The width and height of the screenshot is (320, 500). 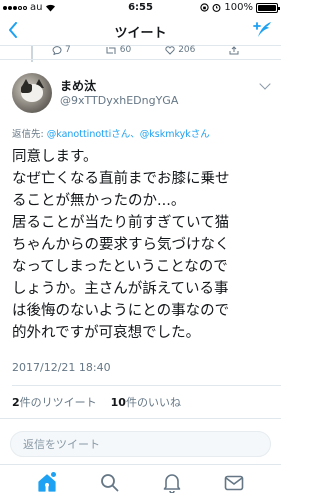 What do you see at coordinates (118, 402) in the screenshot?
I see `likes-number: 10` at bounding box center [118, 402].